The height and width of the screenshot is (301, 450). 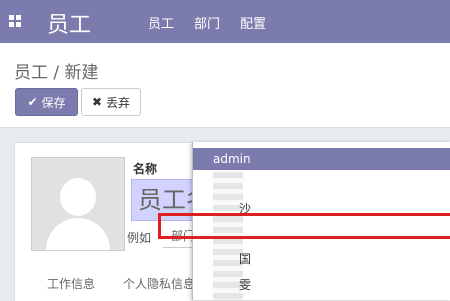 What do you see at coordinates (139, 237) in the screenshot?
I see `example-label: 例如` at bounding box center [139, 237].